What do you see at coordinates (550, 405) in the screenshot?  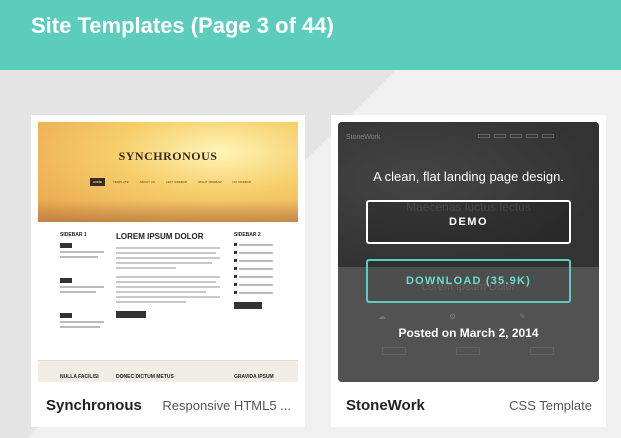 I see `template-type: CSS Template` at bounding box center [550, 405].